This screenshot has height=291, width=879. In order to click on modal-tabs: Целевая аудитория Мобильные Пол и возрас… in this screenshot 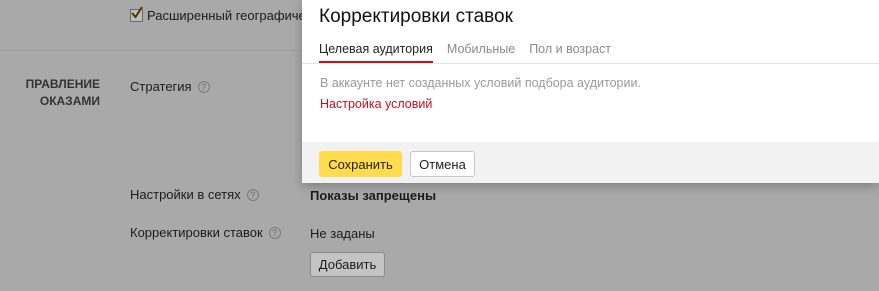, I will do `click(472, 52)`.